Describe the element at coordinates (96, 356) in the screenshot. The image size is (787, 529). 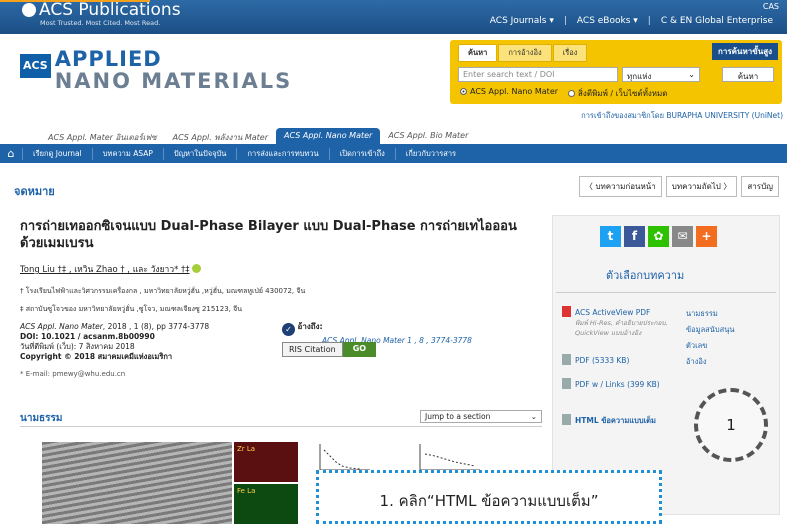
I see `copyright: Copyright © 2018 สมาคมเคมีแห่งอเมริกา` at that location.